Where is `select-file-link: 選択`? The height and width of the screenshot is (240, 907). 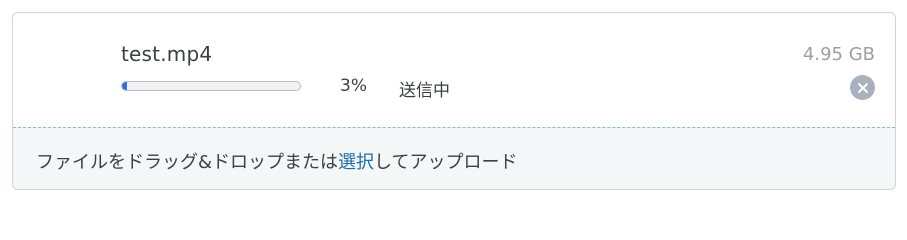
select-file-link: 選択 is located at coordinates (356, 162).